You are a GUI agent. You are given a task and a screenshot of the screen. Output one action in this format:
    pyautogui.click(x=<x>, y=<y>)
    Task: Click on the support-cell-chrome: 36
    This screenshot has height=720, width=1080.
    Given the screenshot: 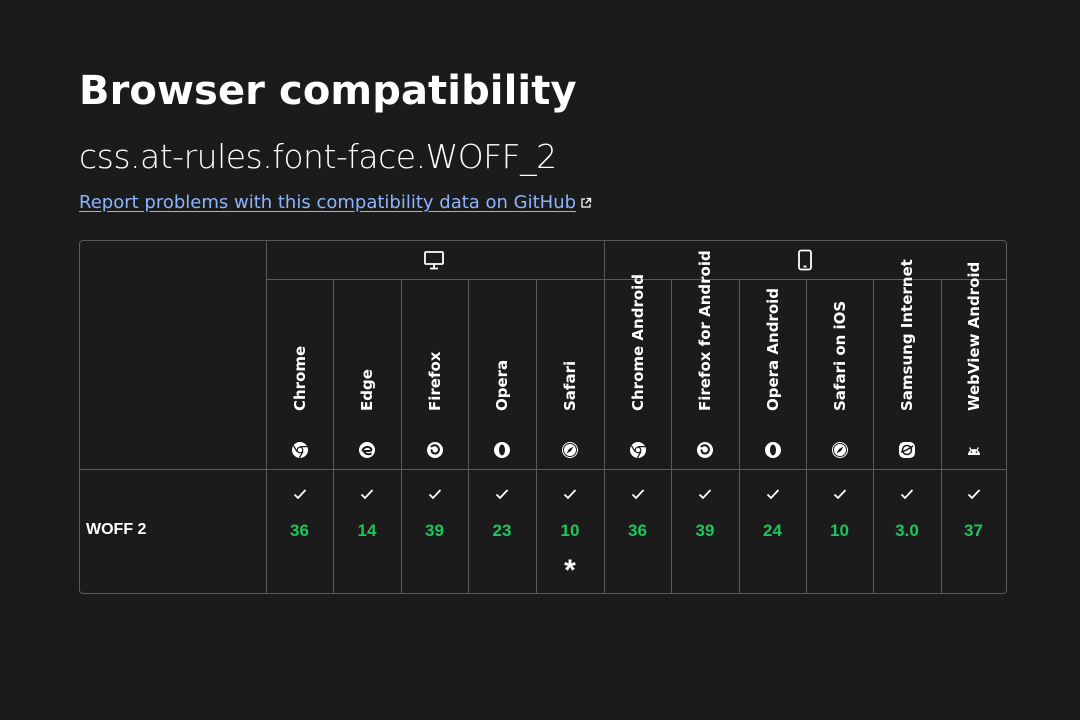 What is the action you would take?
    pyautogui.click(x=299, y=531)
    